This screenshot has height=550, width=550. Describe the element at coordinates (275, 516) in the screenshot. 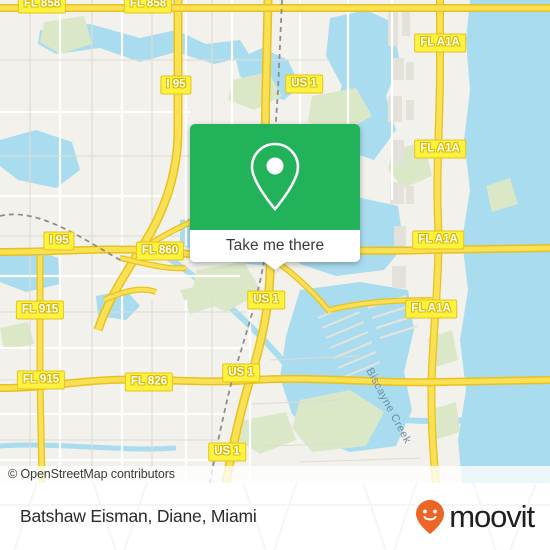

I see `footer-bar: Batshaw Eisman, Diane, Miami moovit` at that location.